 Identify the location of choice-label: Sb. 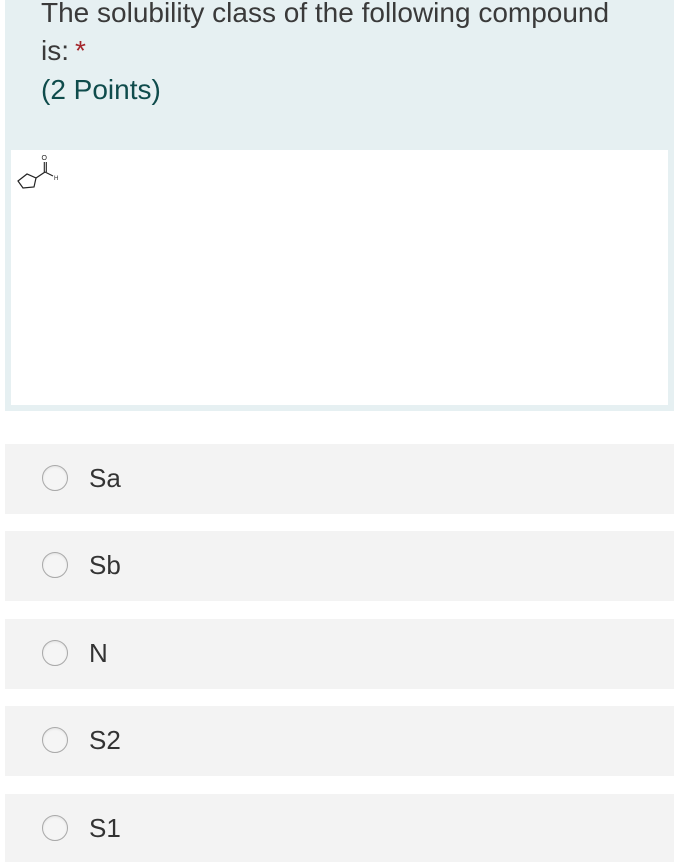
(105, 565).